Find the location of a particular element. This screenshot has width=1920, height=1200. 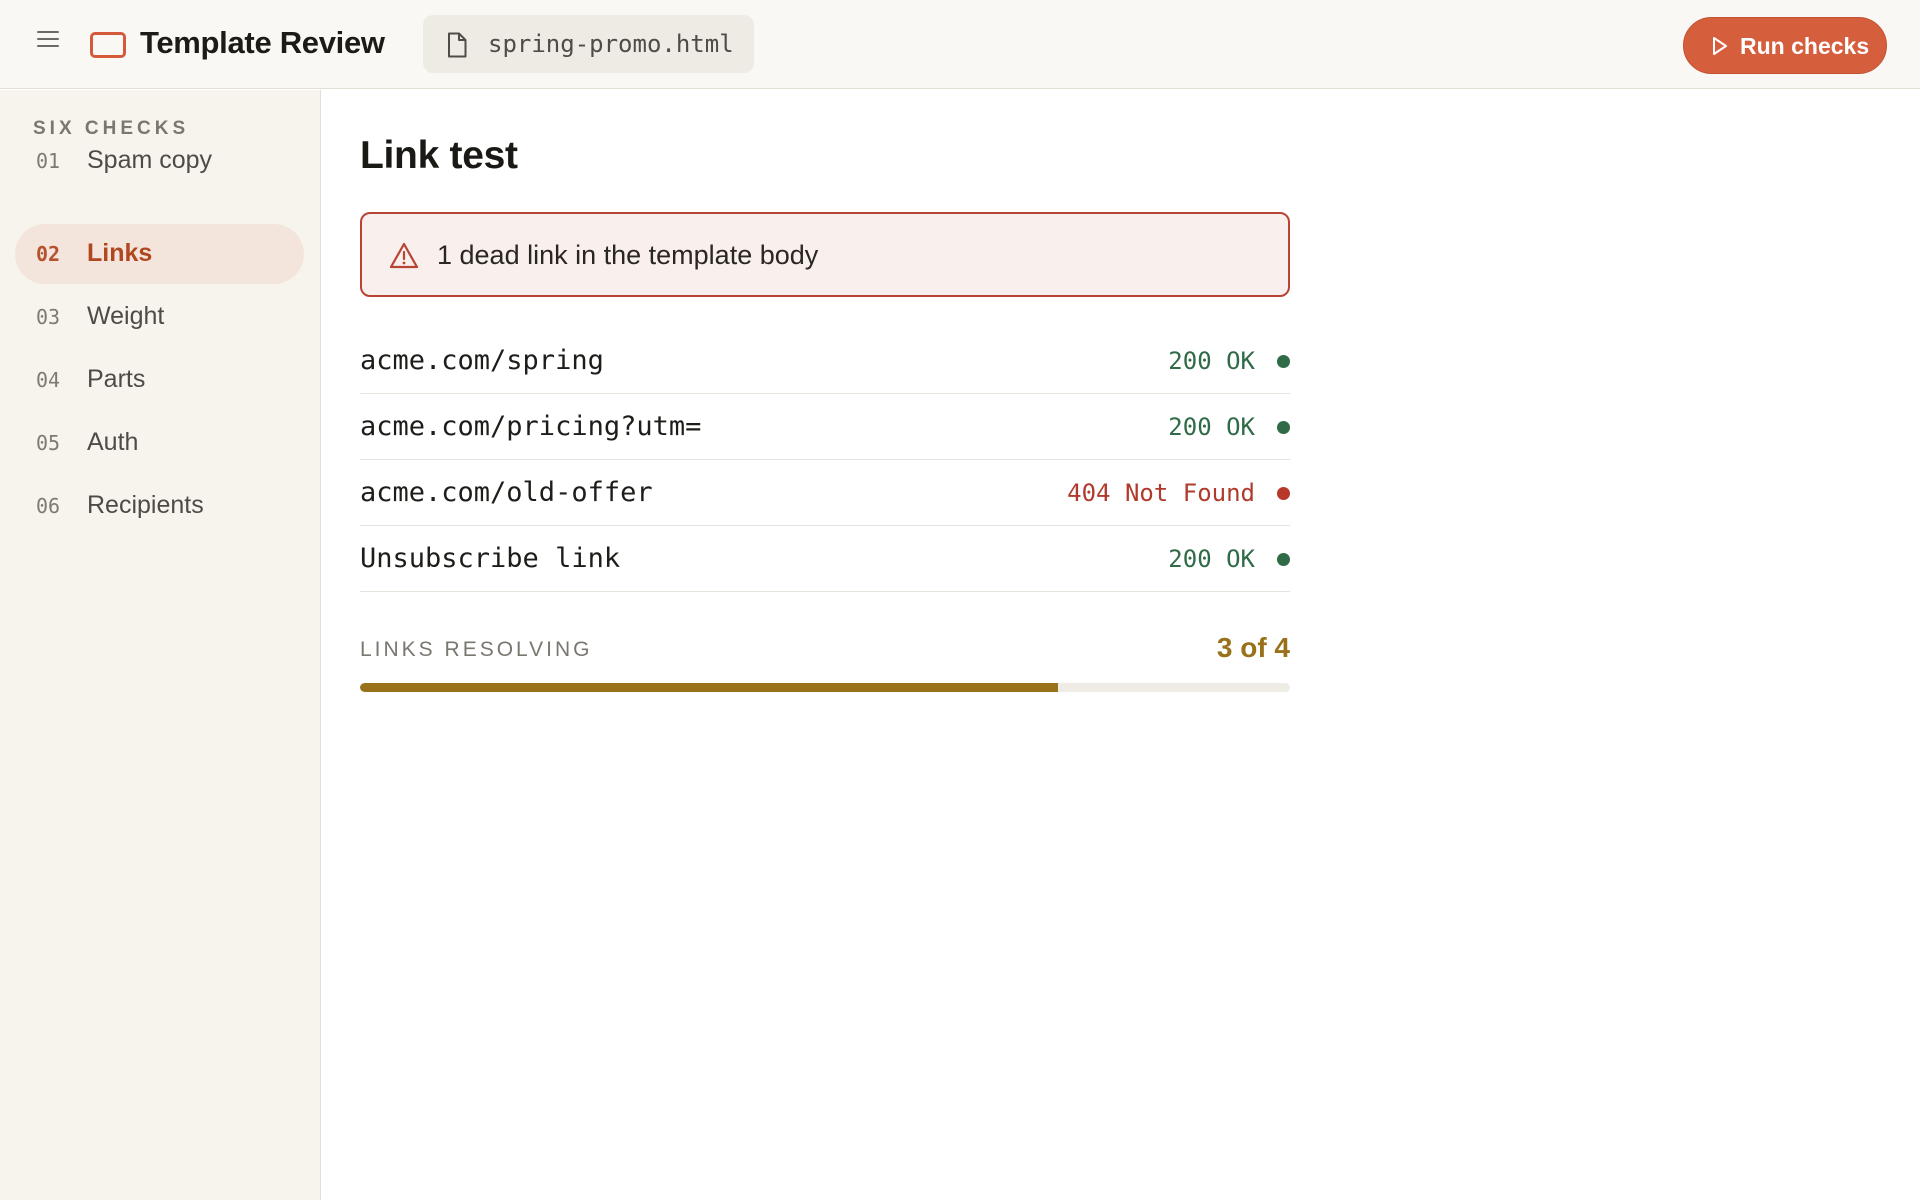

sidebar-item-weight: 03 Weight is located at coordinates (159, 317).